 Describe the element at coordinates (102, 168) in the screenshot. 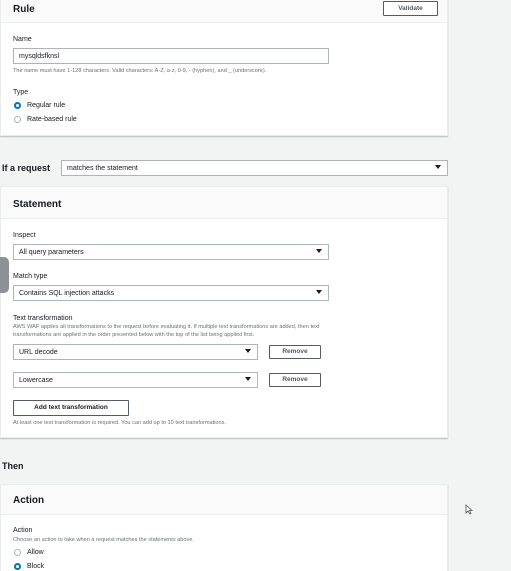

I see `request-match-value: matches the statement` at that location.